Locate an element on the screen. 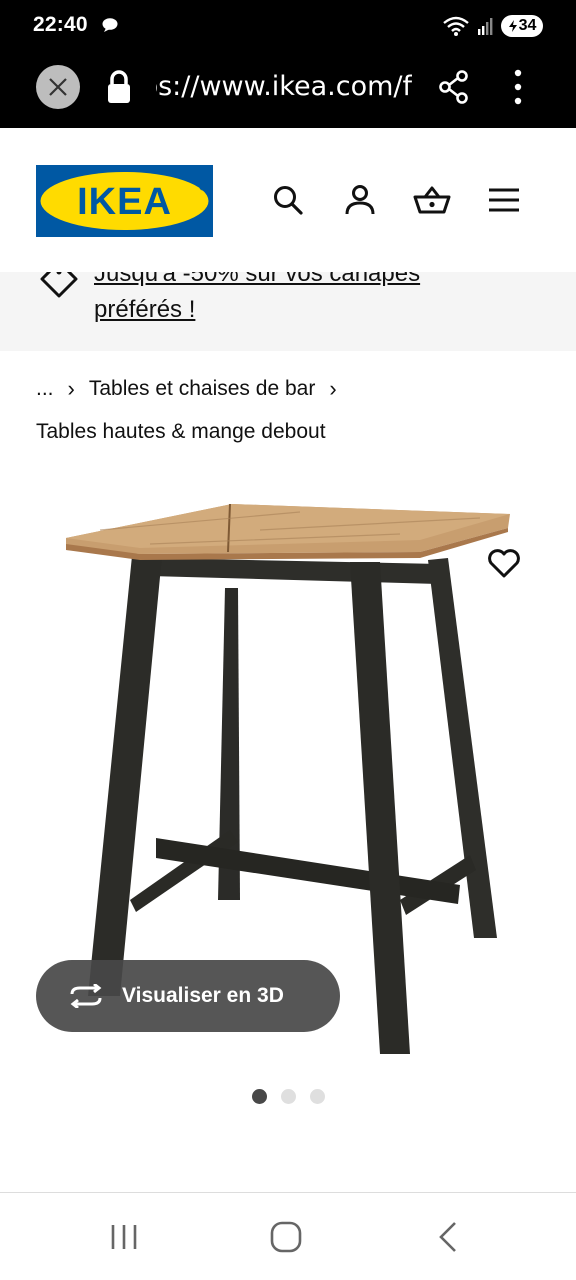 The height and width of the screenshot is (1280, 576). breadcrumb-parent-link: Tables et chaises de bar is located at coordinates (202, 389).